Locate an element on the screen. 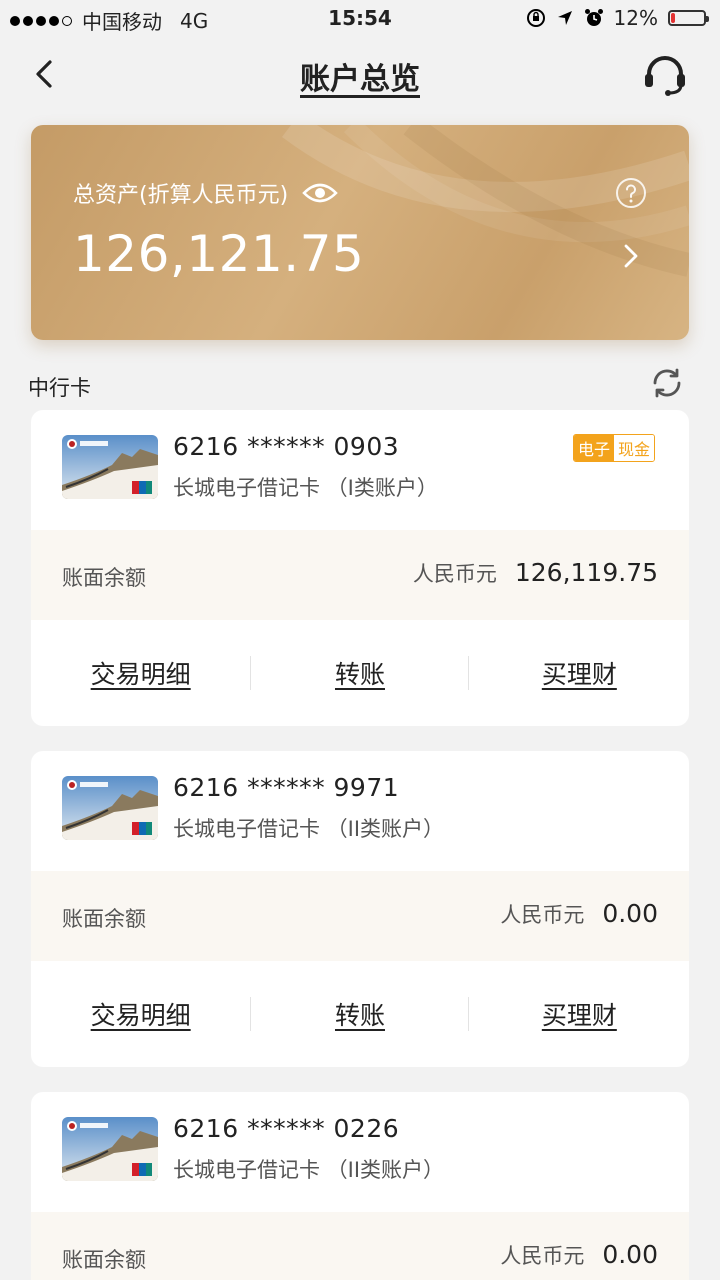 This screenshot has width=720, height=1280. status-right: 12% is located at coordinates (617, 18).